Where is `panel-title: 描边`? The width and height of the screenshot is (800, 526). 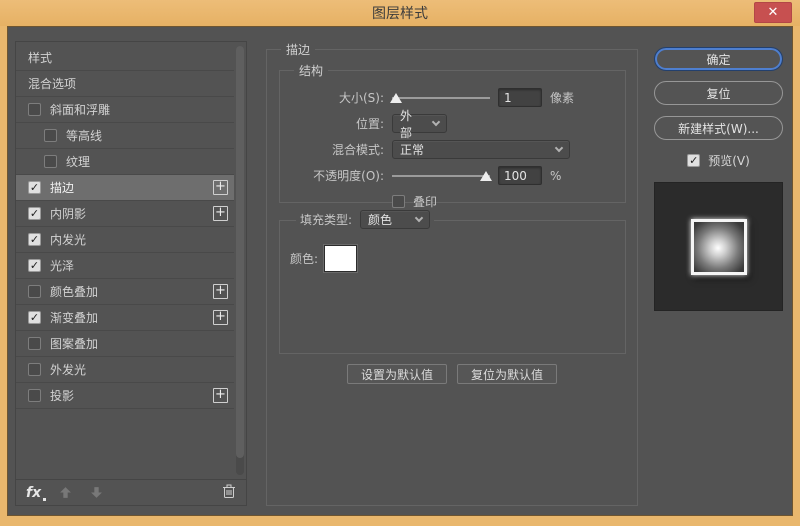
panel-title: 描边 is located at coordinates (298, 49).